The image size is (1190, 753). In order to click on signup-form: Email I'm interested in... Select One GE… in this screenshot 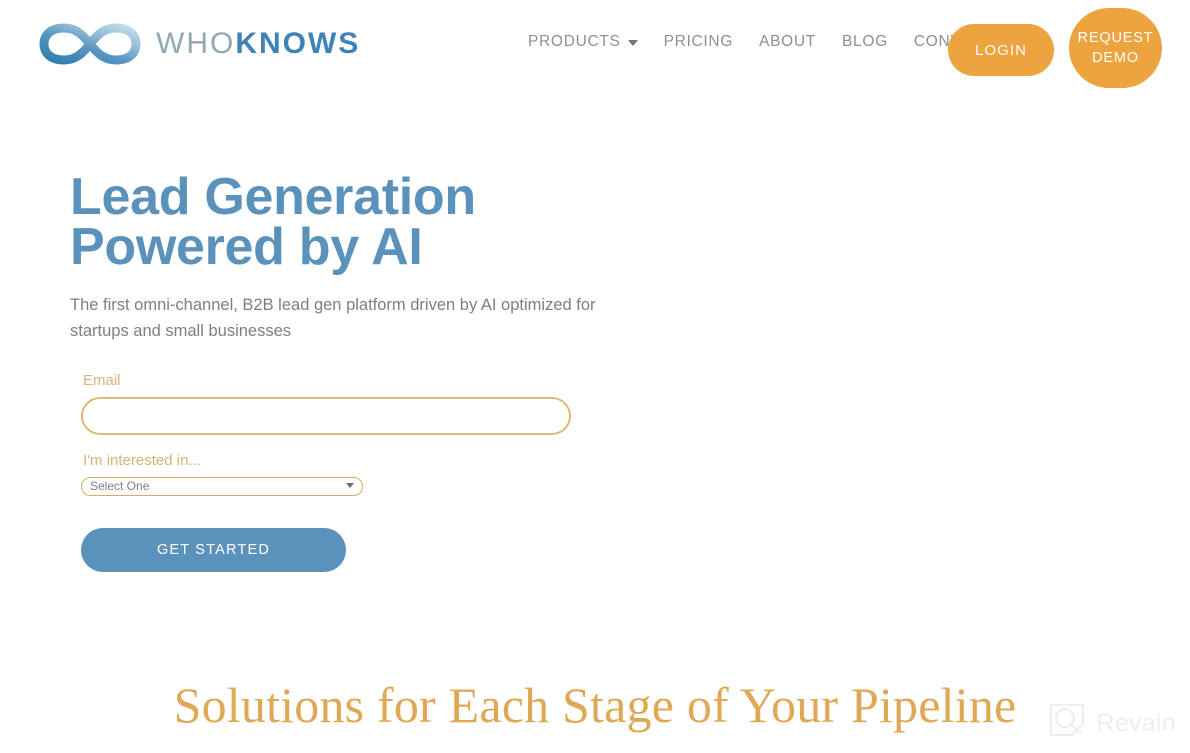, I will do `click(331, 472)`.